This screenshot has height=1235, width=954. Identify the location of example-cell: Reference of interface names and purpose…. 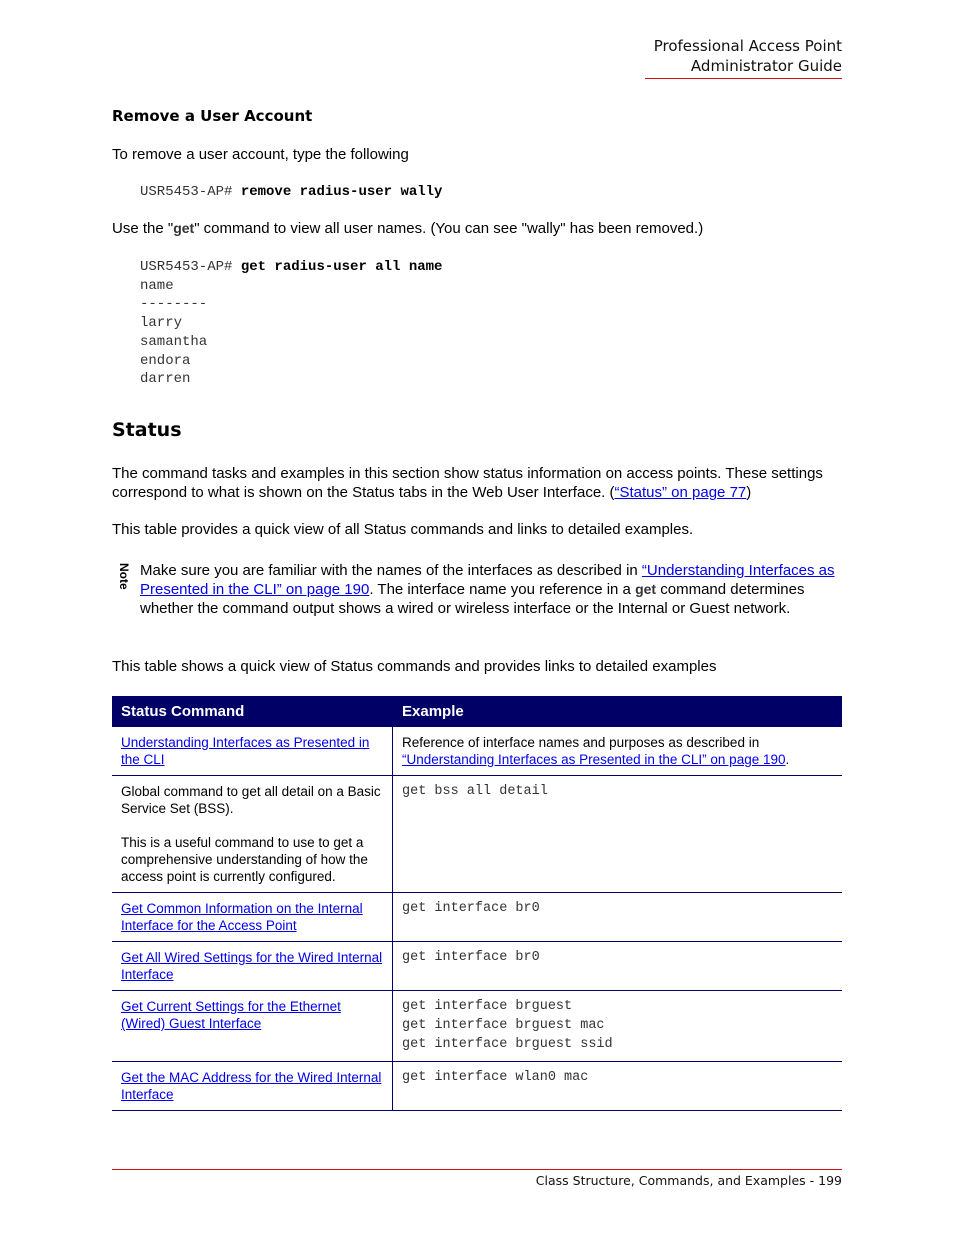
(617, 751).